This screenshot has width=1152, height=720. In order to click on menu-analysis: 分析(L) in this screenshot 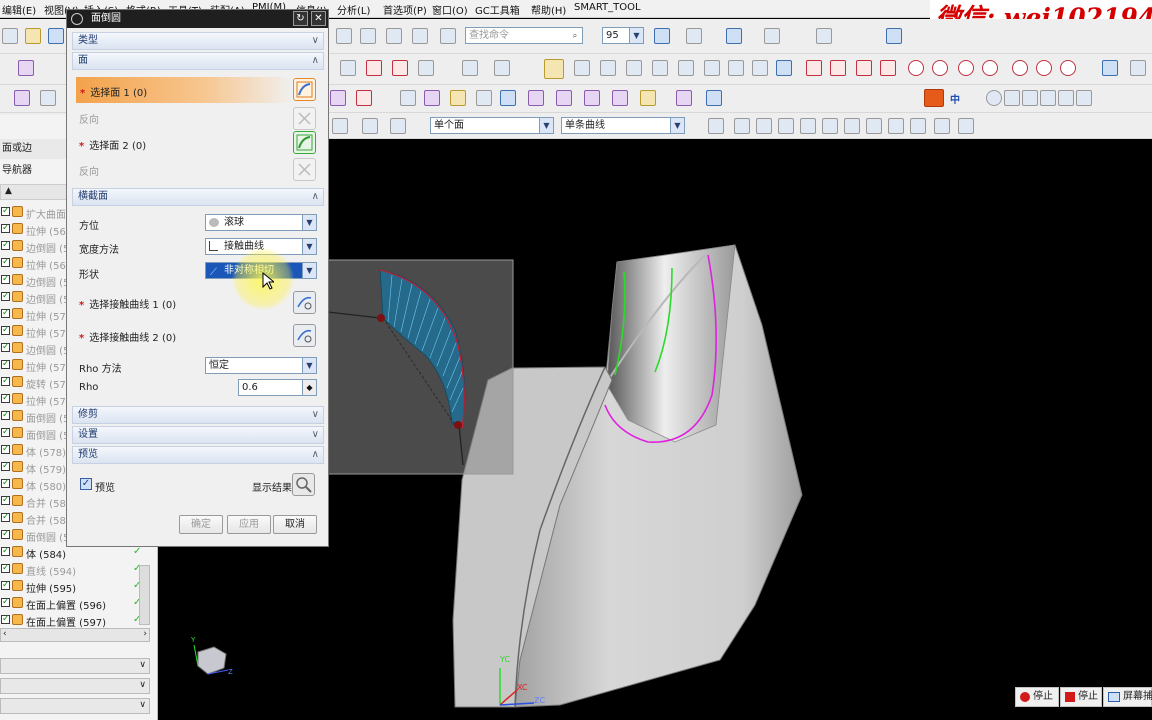, I will do `click(353, 9)`.